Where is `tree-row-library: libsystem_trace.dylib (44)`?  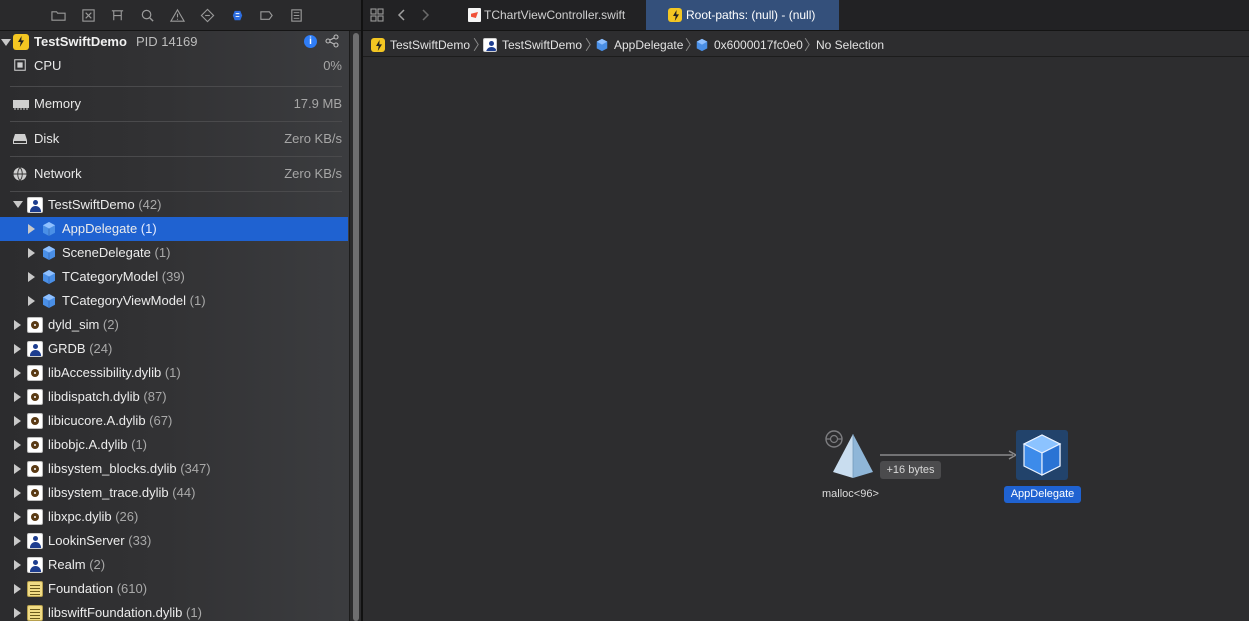 tree-row-library: libsystem_trace.dylib (44) is located at coordinates (174, 493).